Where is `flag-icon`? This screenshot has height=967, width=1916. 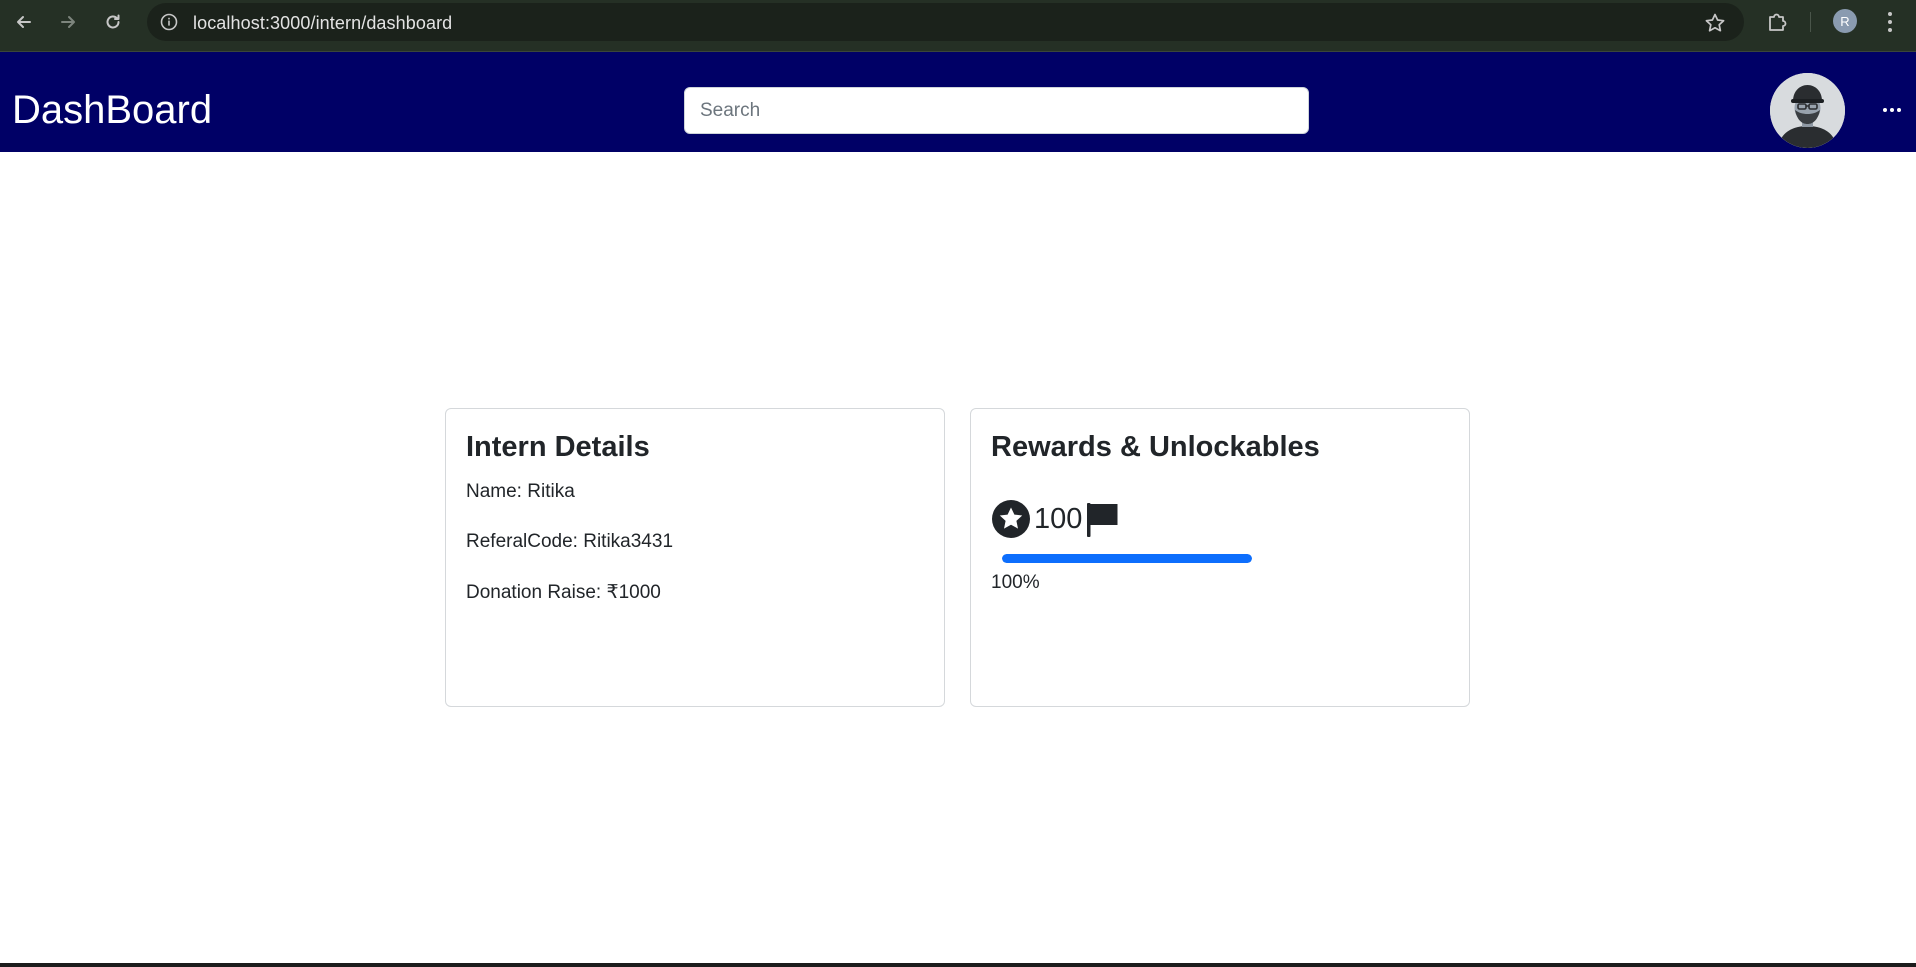
flag-icon is located at coordinates (1102, 520).